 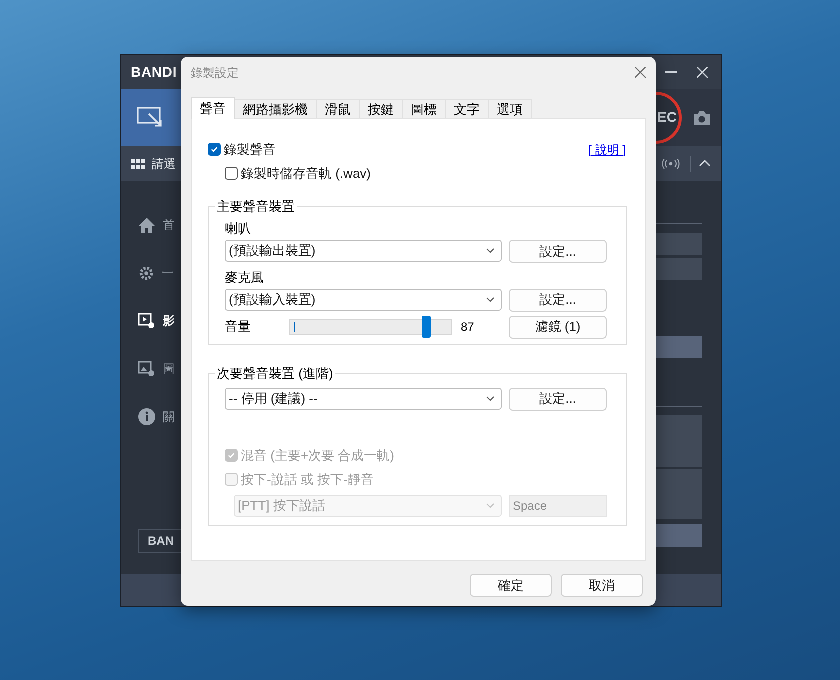 What do you see at coordinates (147, 417) in the screenshot?
I see `info-icon` at bounding box center [147, 417].